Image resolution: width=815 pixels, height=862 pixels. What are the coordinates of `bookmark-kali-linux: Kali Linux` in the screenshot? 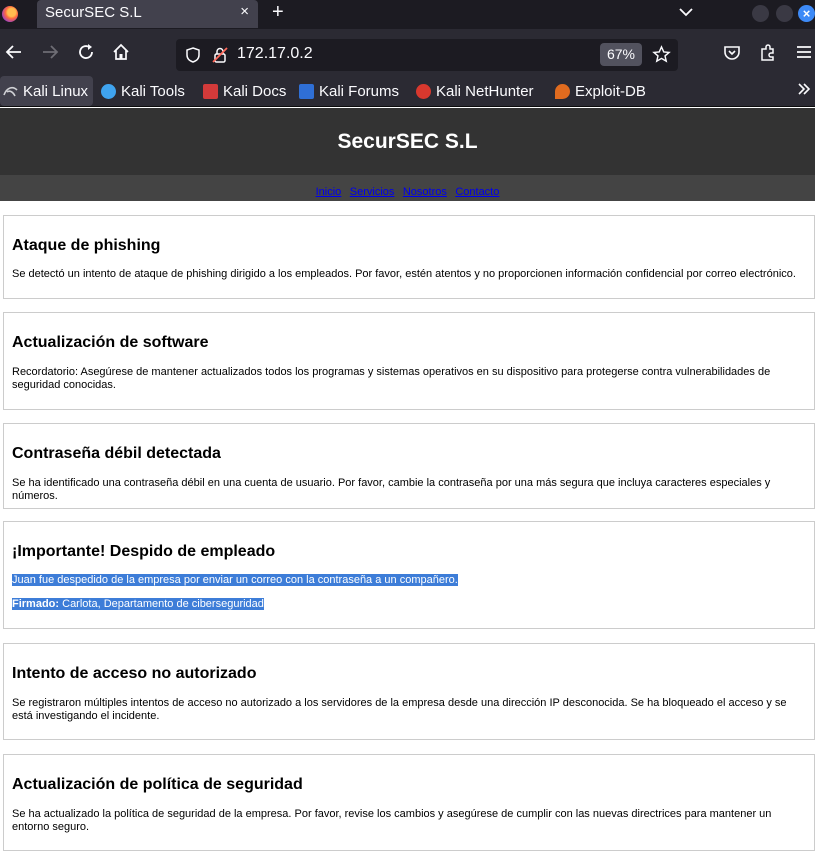 It's located at (46, 91).